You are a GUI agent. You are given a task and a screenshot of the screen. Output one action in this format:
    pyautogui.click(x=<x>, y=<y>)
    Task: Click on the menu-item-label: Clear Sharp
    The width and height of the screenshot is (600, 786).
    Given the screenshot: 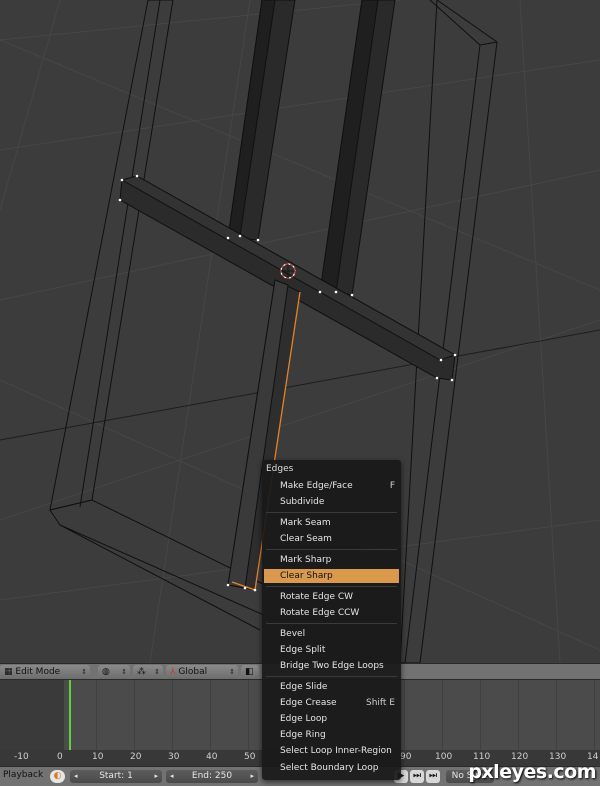 What is the action you would take?
    pyautogui.click(x=306, y=576)
    